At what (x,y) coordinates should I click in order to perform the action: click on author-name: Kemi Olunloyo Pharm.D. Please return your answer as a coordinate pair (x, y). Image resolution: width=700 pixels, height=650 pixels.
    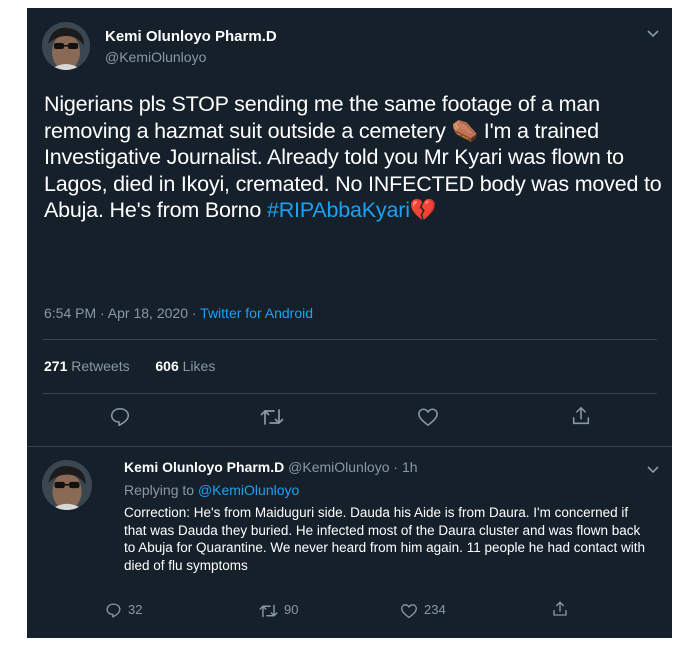
    Looking at the image, I should click on (191, 36).